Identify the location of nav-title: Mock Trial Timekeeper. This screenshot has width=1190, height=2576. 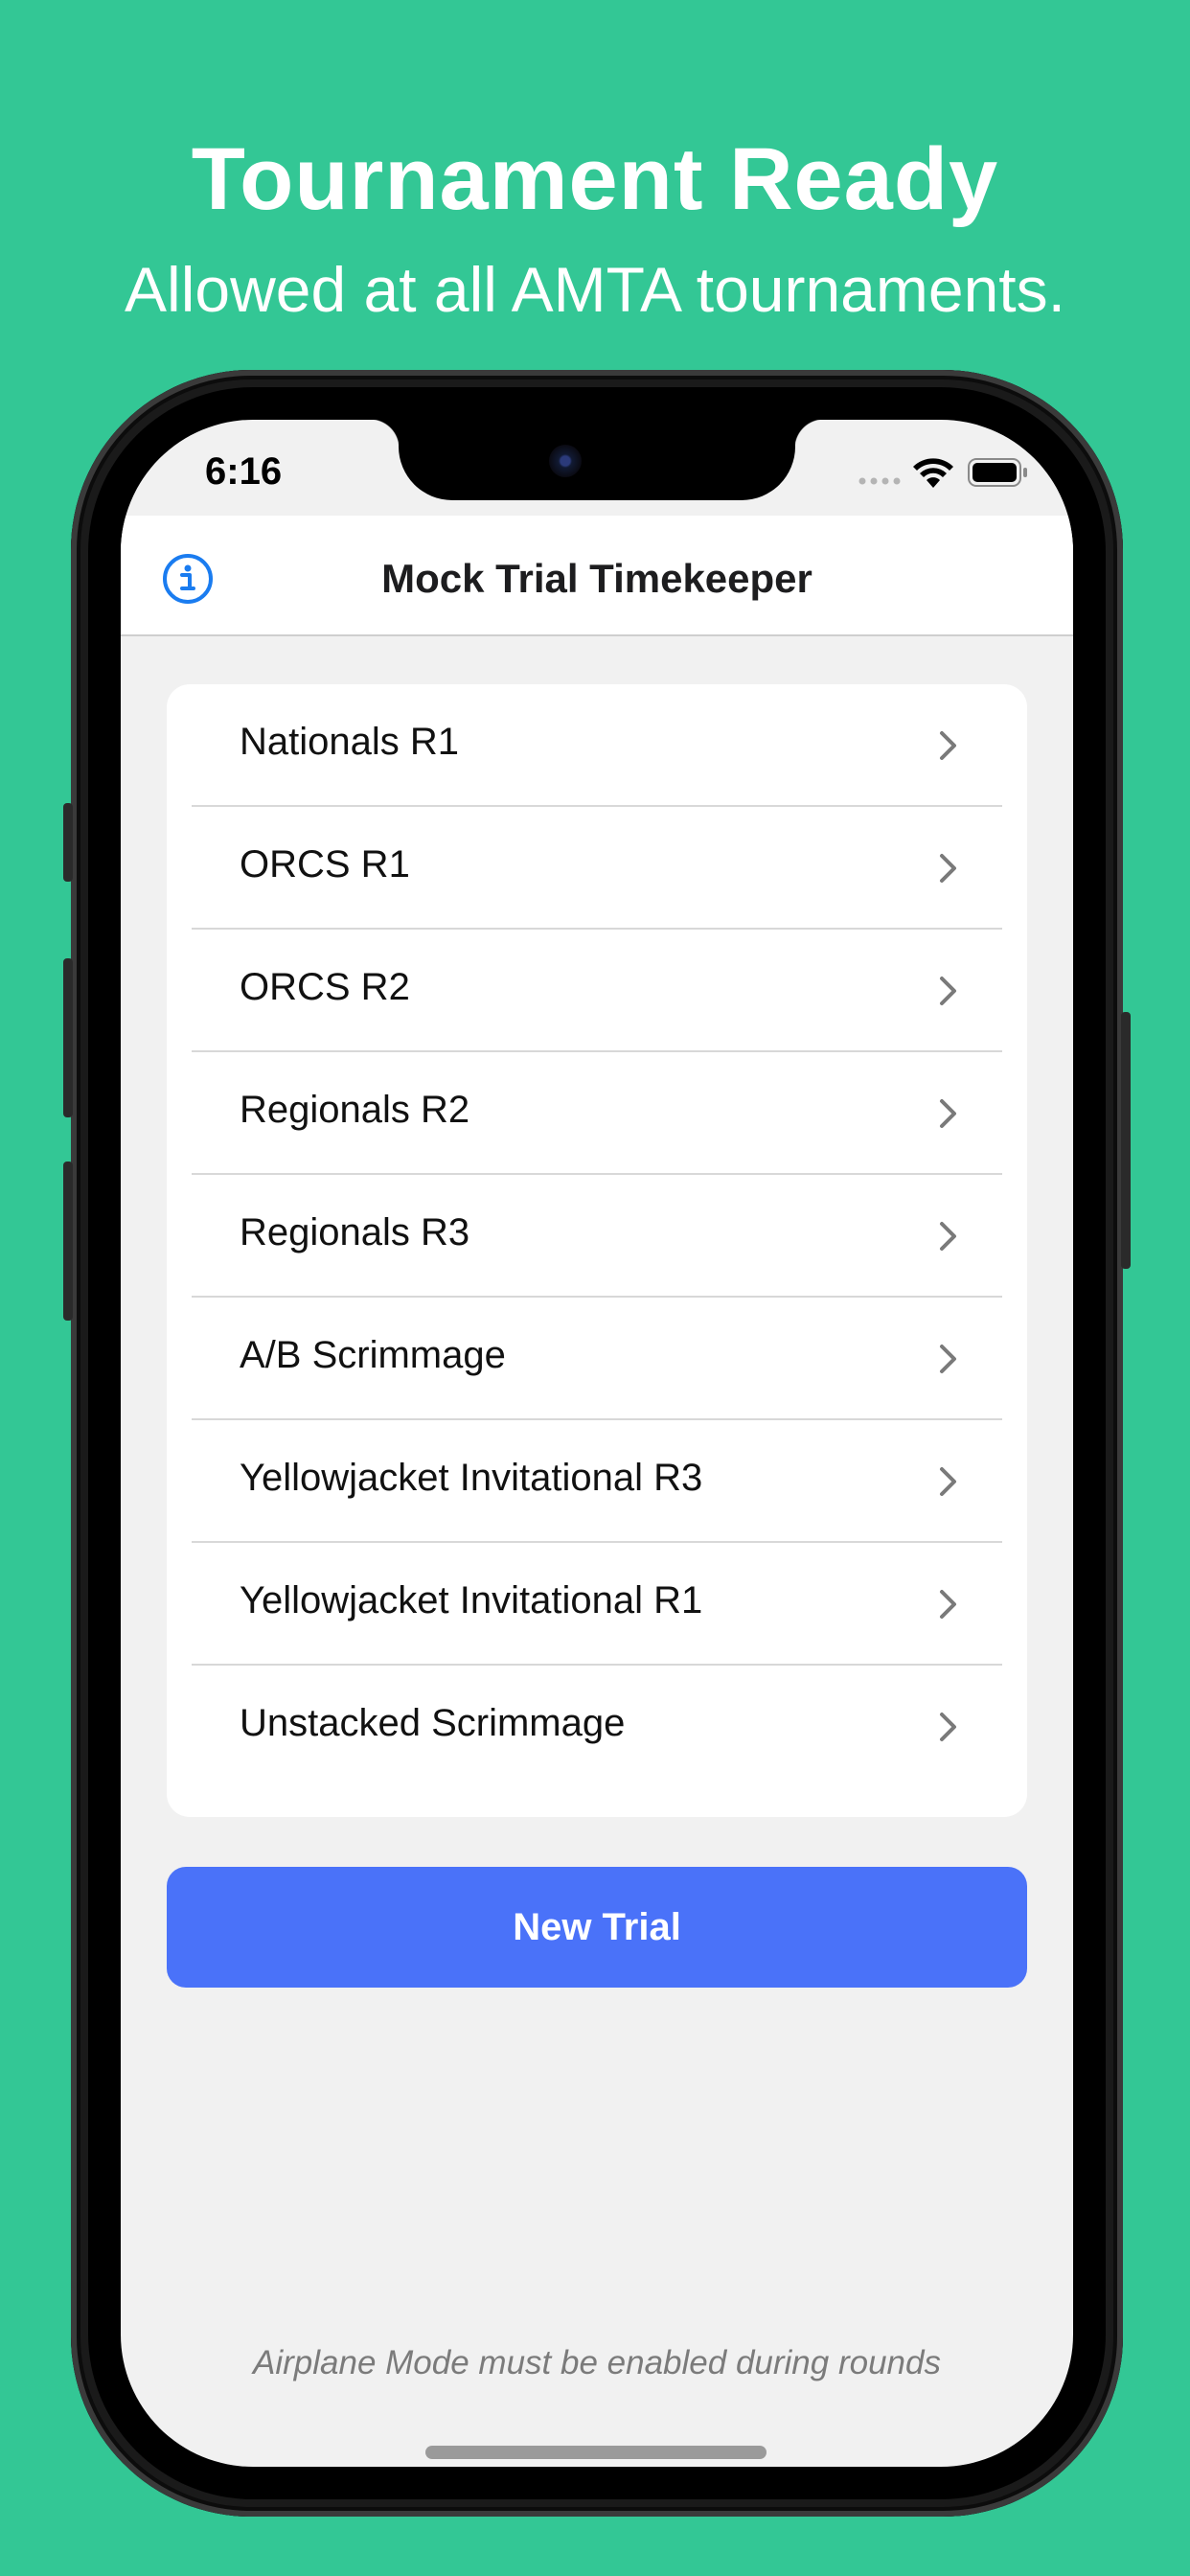
(596, 578).